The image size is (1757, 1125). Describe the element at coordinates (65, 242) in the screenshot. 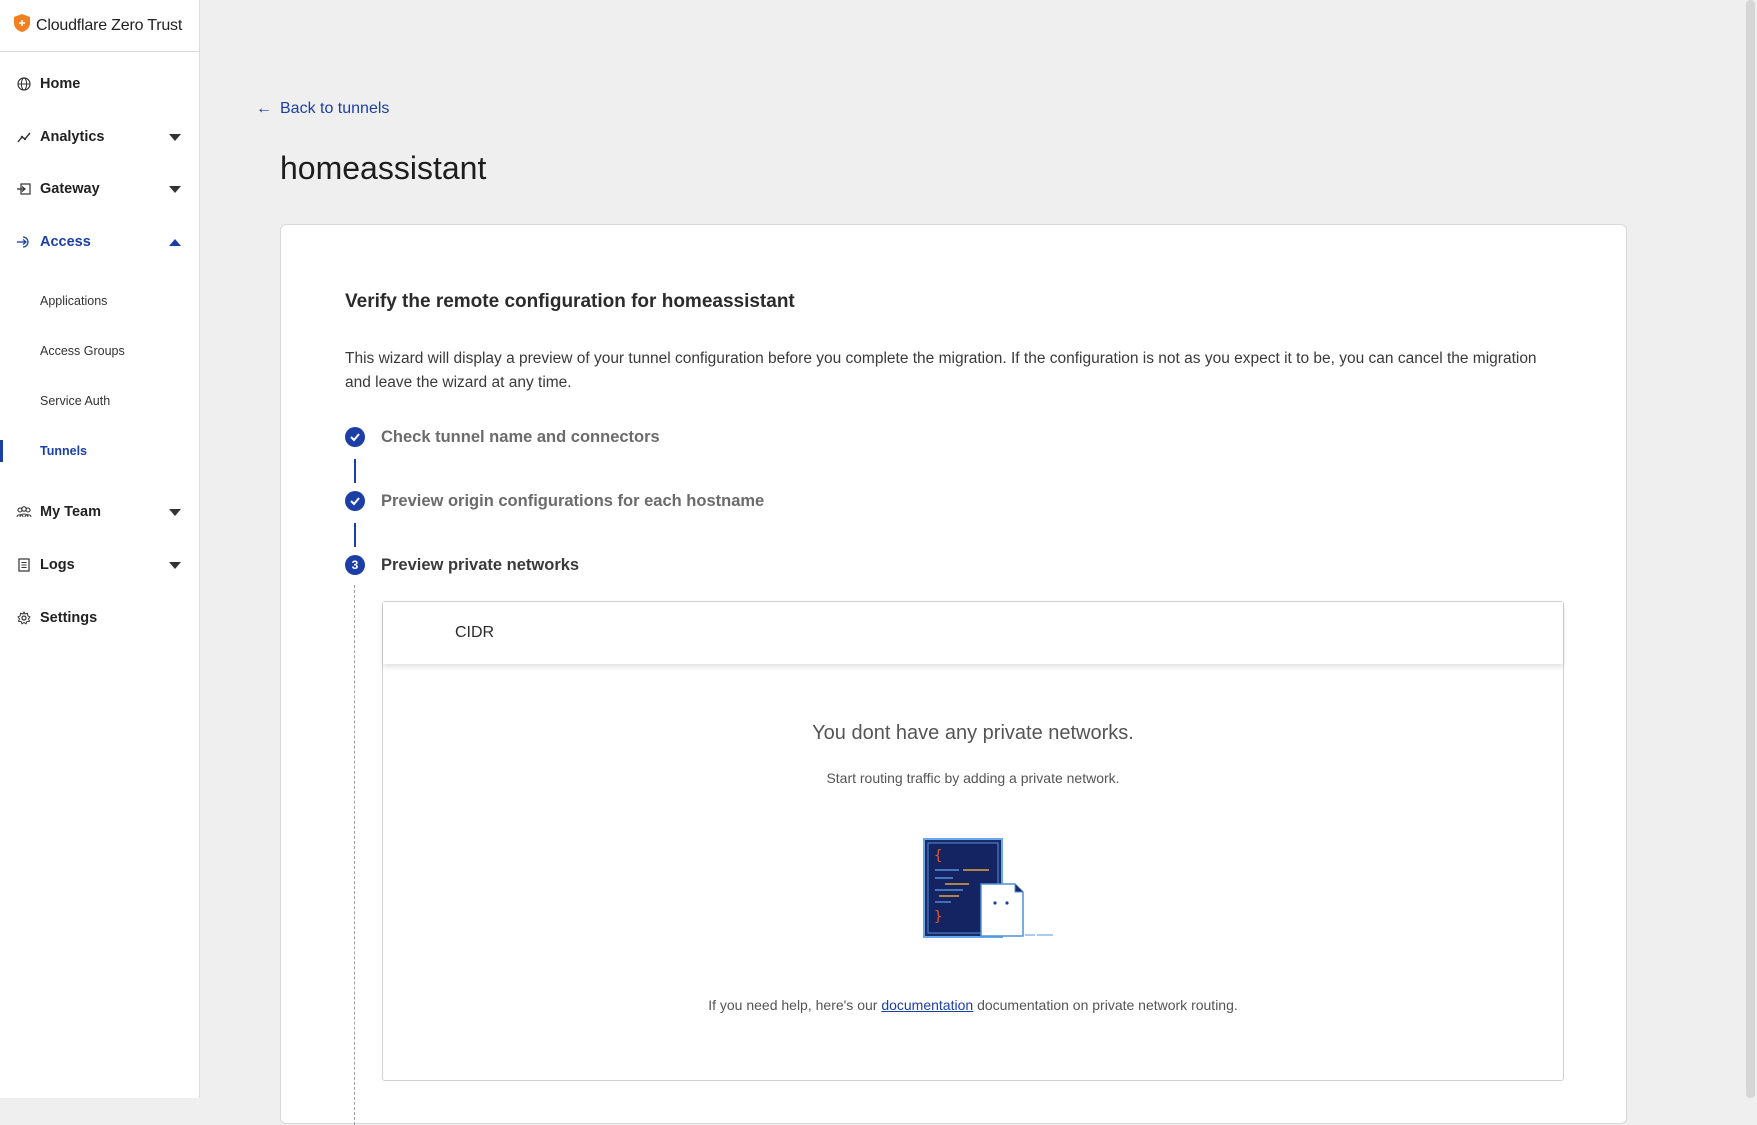

I see `sidebar-item-label: Access` at that location.